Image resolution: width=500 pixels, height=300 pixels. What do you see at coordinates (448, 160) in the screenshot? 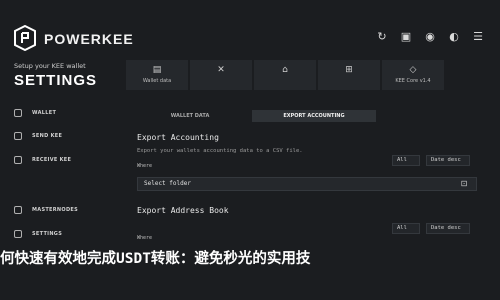
I see `sort-date-select: Date desc` at bounding box center [448, 160].